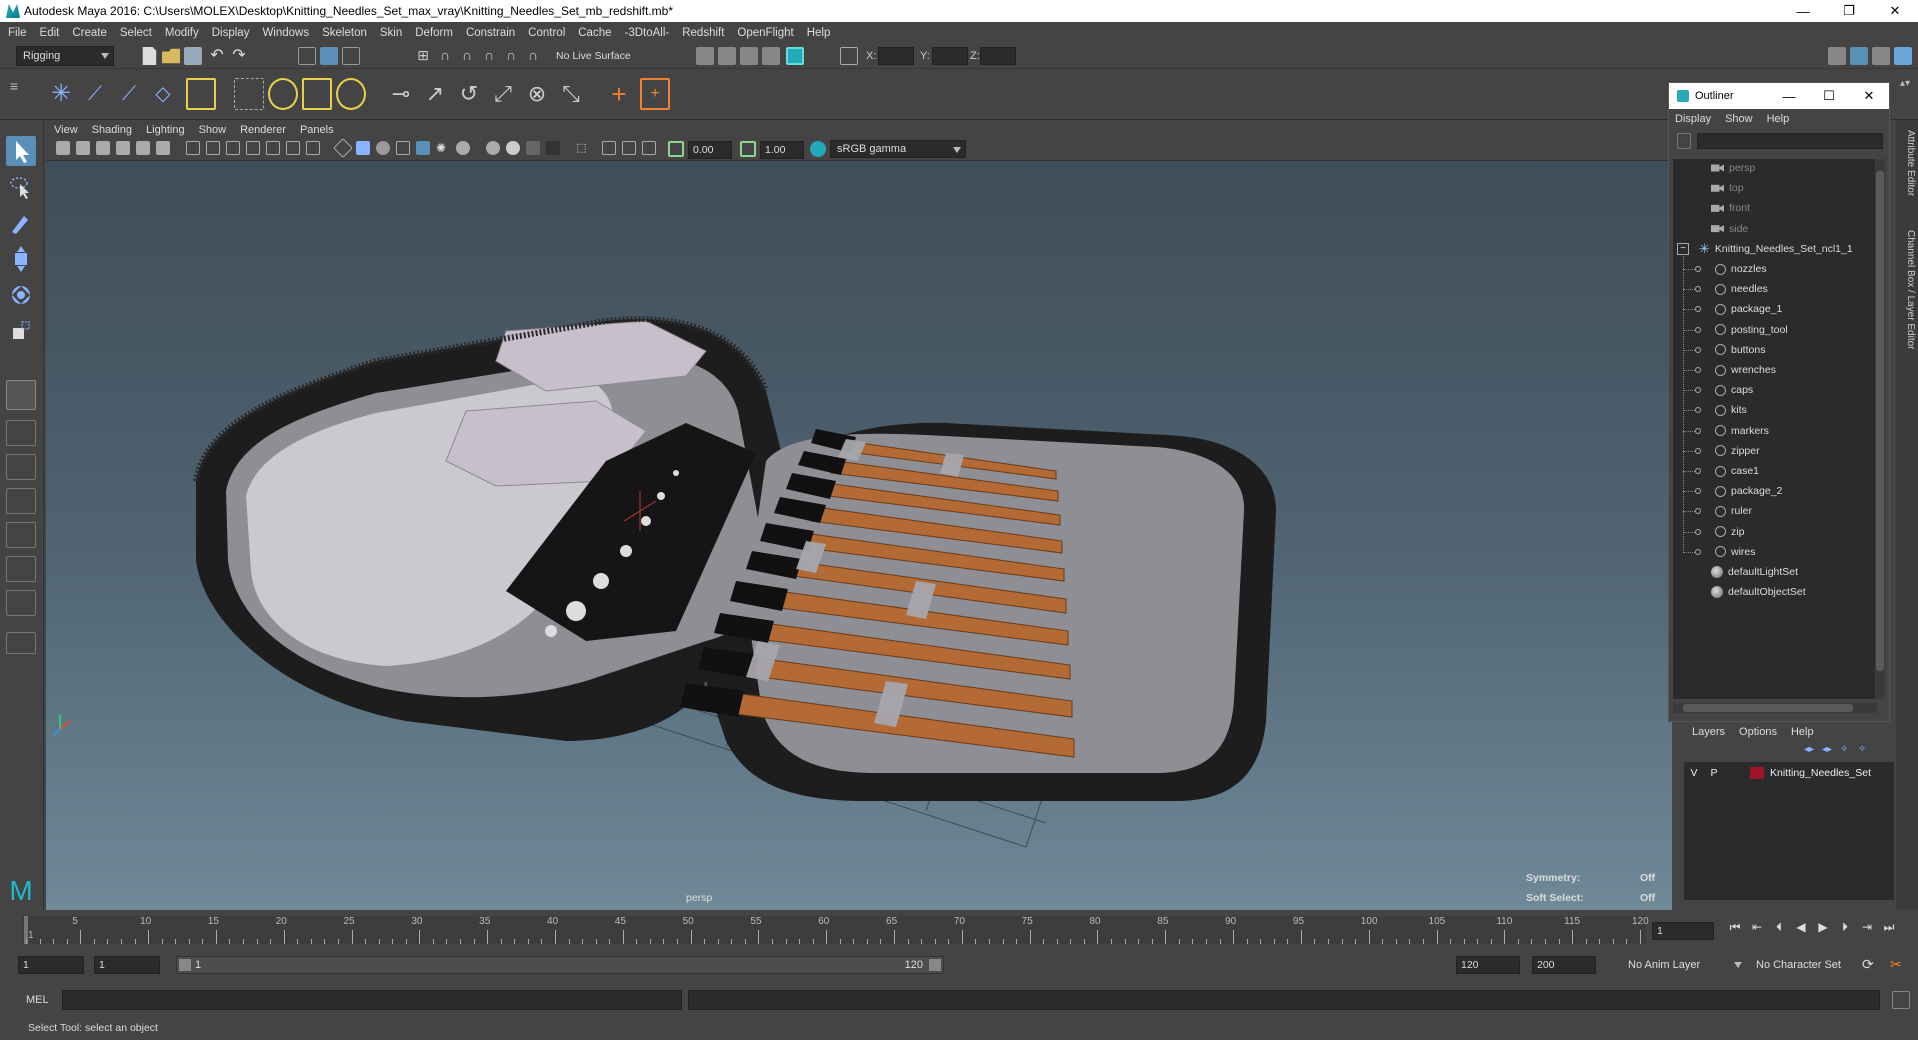 The width and height of the screenshot is (1918, 1040). Describe the element at coordinates (1889, 927) in the screenshot. I see `go-to-end-icon: ⏭` at that location.